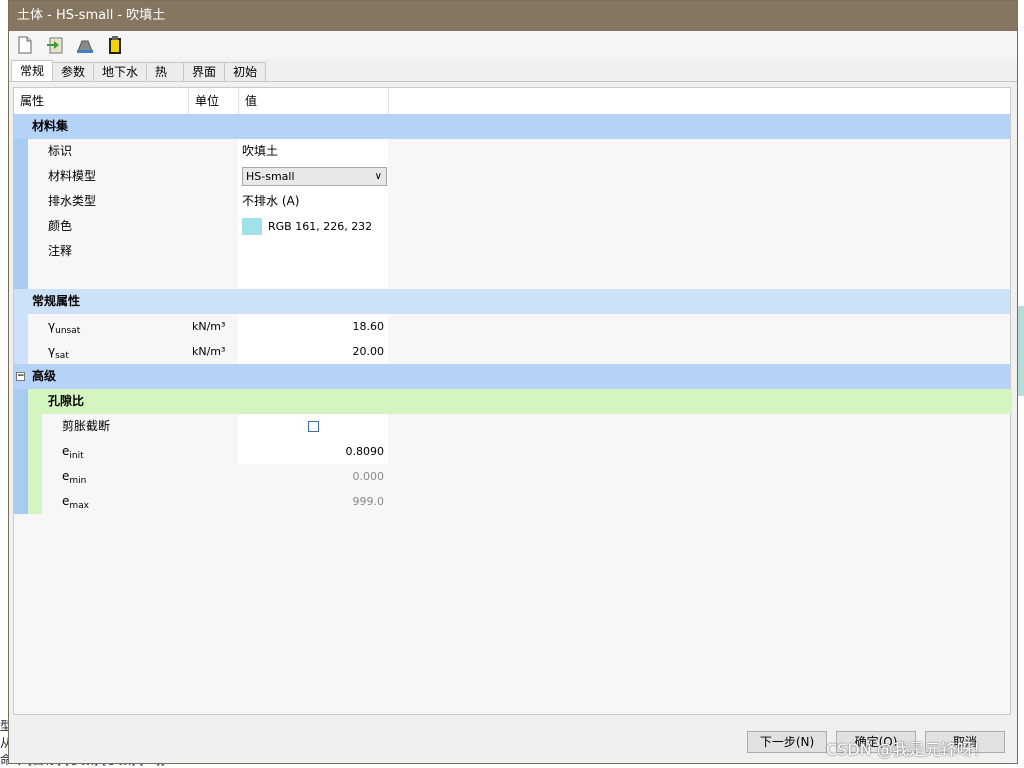 The width and height of the screenshot is (1024, 768). Describe the element at coordinates (68, 331) in the screenshot. I see `subscript: unsat` at that location.